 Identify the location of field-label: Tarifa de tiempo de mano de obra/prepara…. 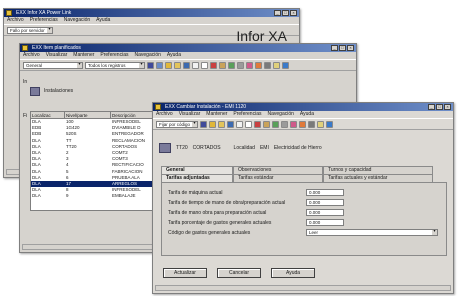
(227, 202).